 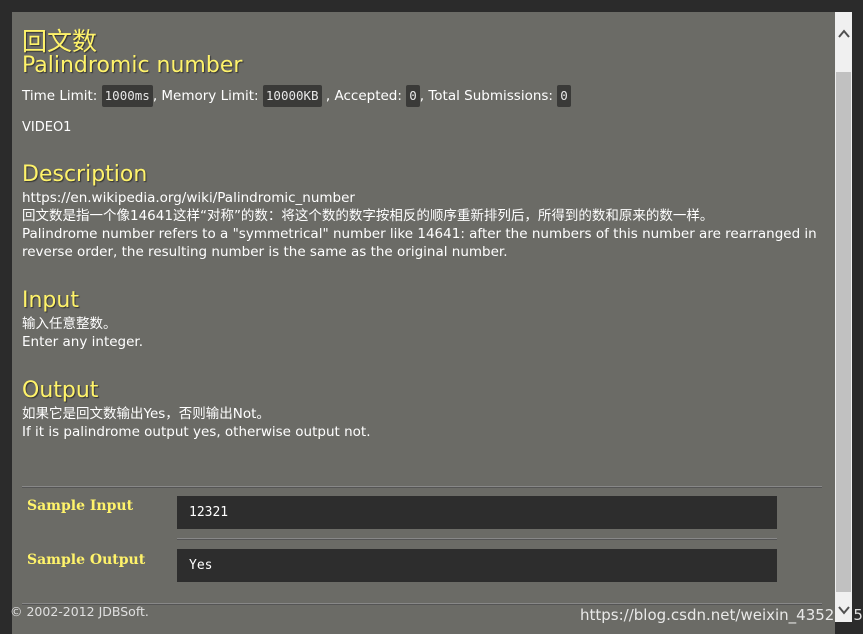 I want to click on sample-divider-middle, so click(x=477, y=539).